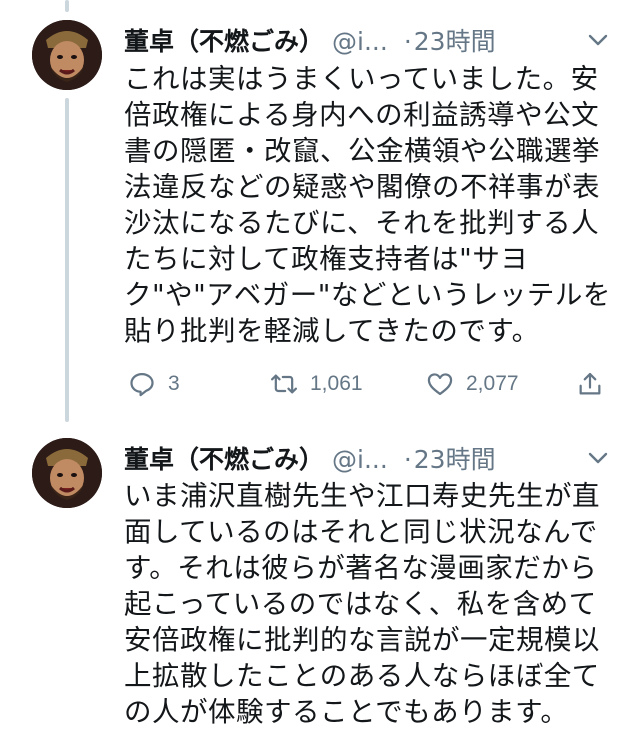 This screenshot has height=734, width=640. I want to click on tweet-text-line: 倍政権による身内への利益誘導や公文, so click(362, 115).